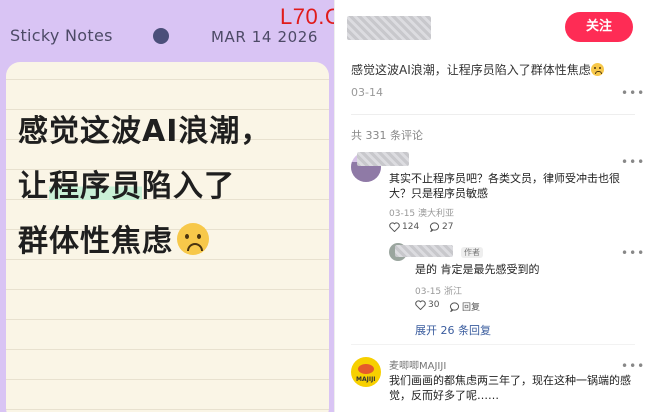 This screenshot has height=412, width=650. Describe the element at coordinates (161, 36) in the screenshot. I see `note-dot-icon` at that location.